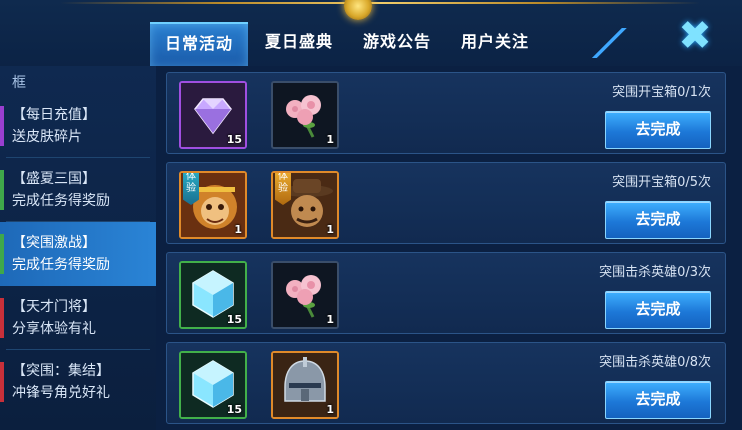 The width and height of the screenshot is (742, 430). What do you see at coordinates (19, 83) in the screenshot?
I see `sidebar-heading: 框` at bounding box center [19, 83].